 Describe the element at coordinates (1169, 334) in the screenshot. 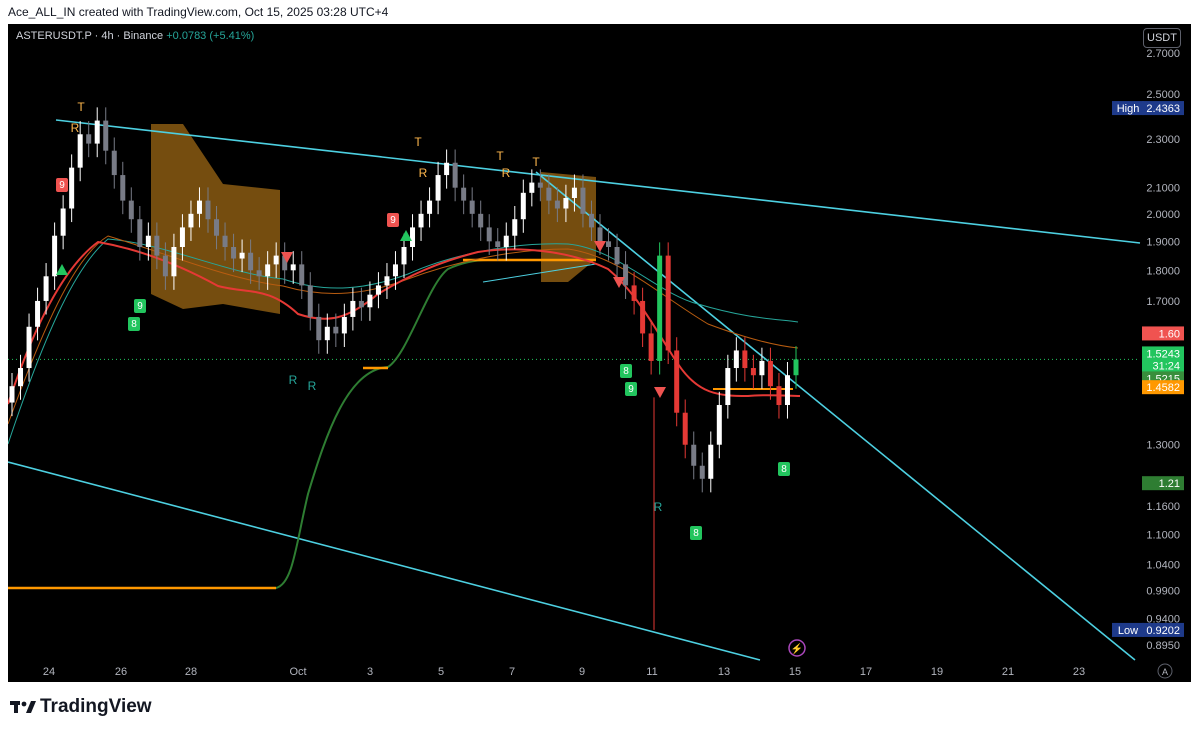

I see `price-label: 1.60` at that location.